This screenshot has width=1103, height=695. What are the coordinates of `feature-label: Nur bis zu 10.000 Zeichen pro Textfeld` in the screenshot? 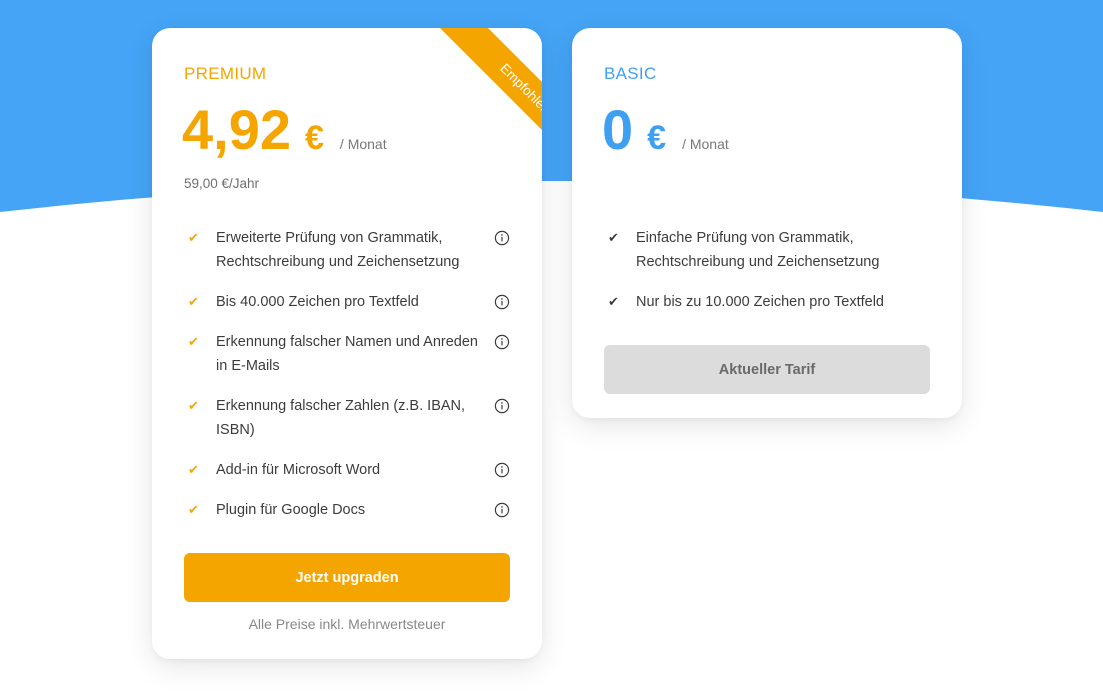 It's located at (760, 302).